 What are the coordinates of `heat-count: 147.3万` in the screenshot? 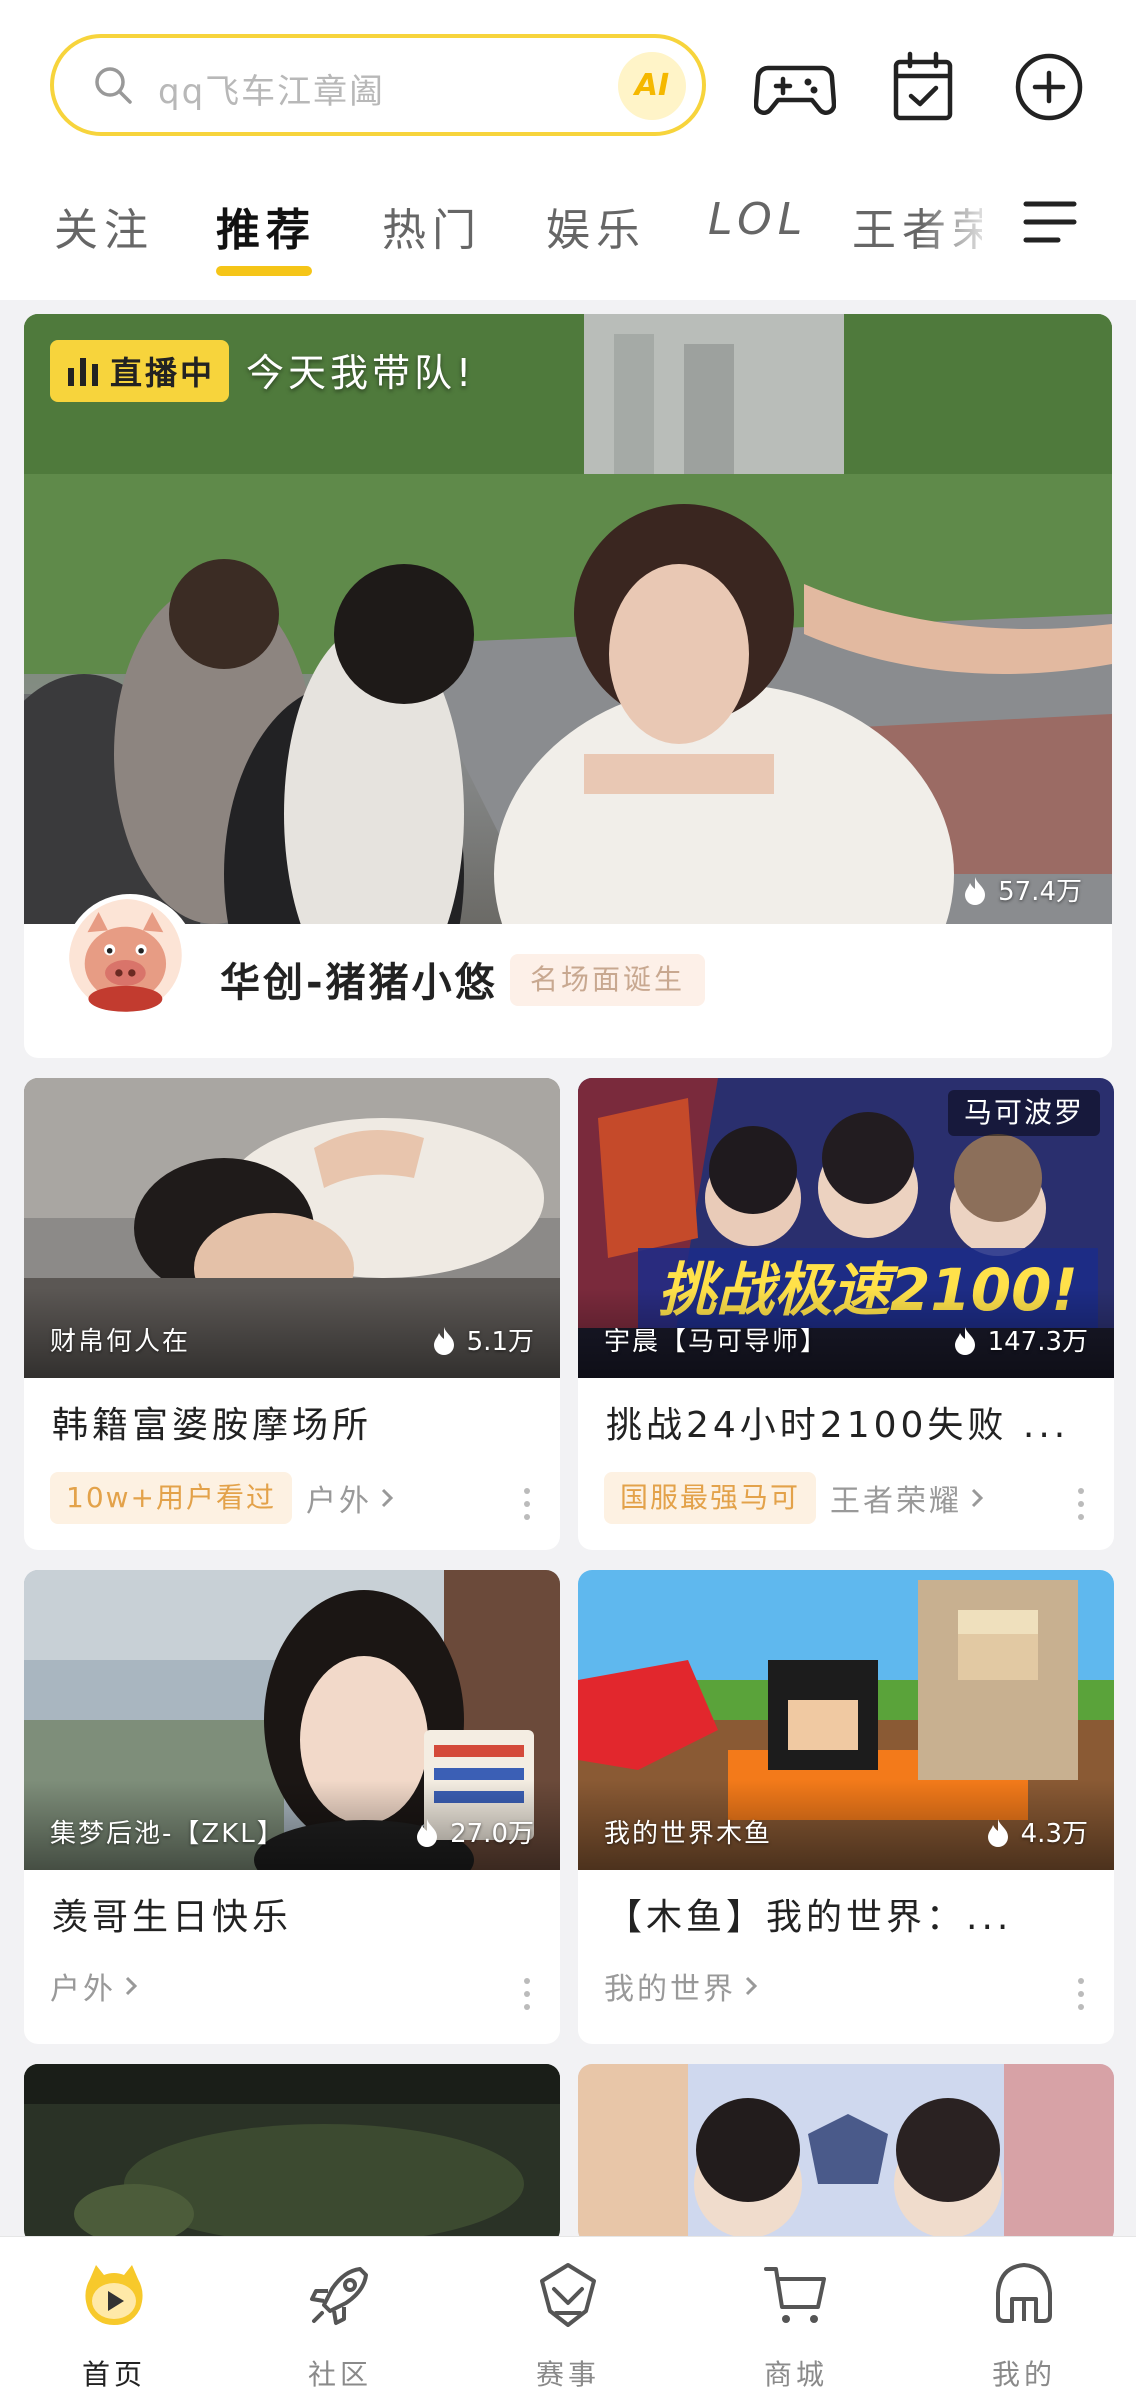 It's located at (1020, 1339).